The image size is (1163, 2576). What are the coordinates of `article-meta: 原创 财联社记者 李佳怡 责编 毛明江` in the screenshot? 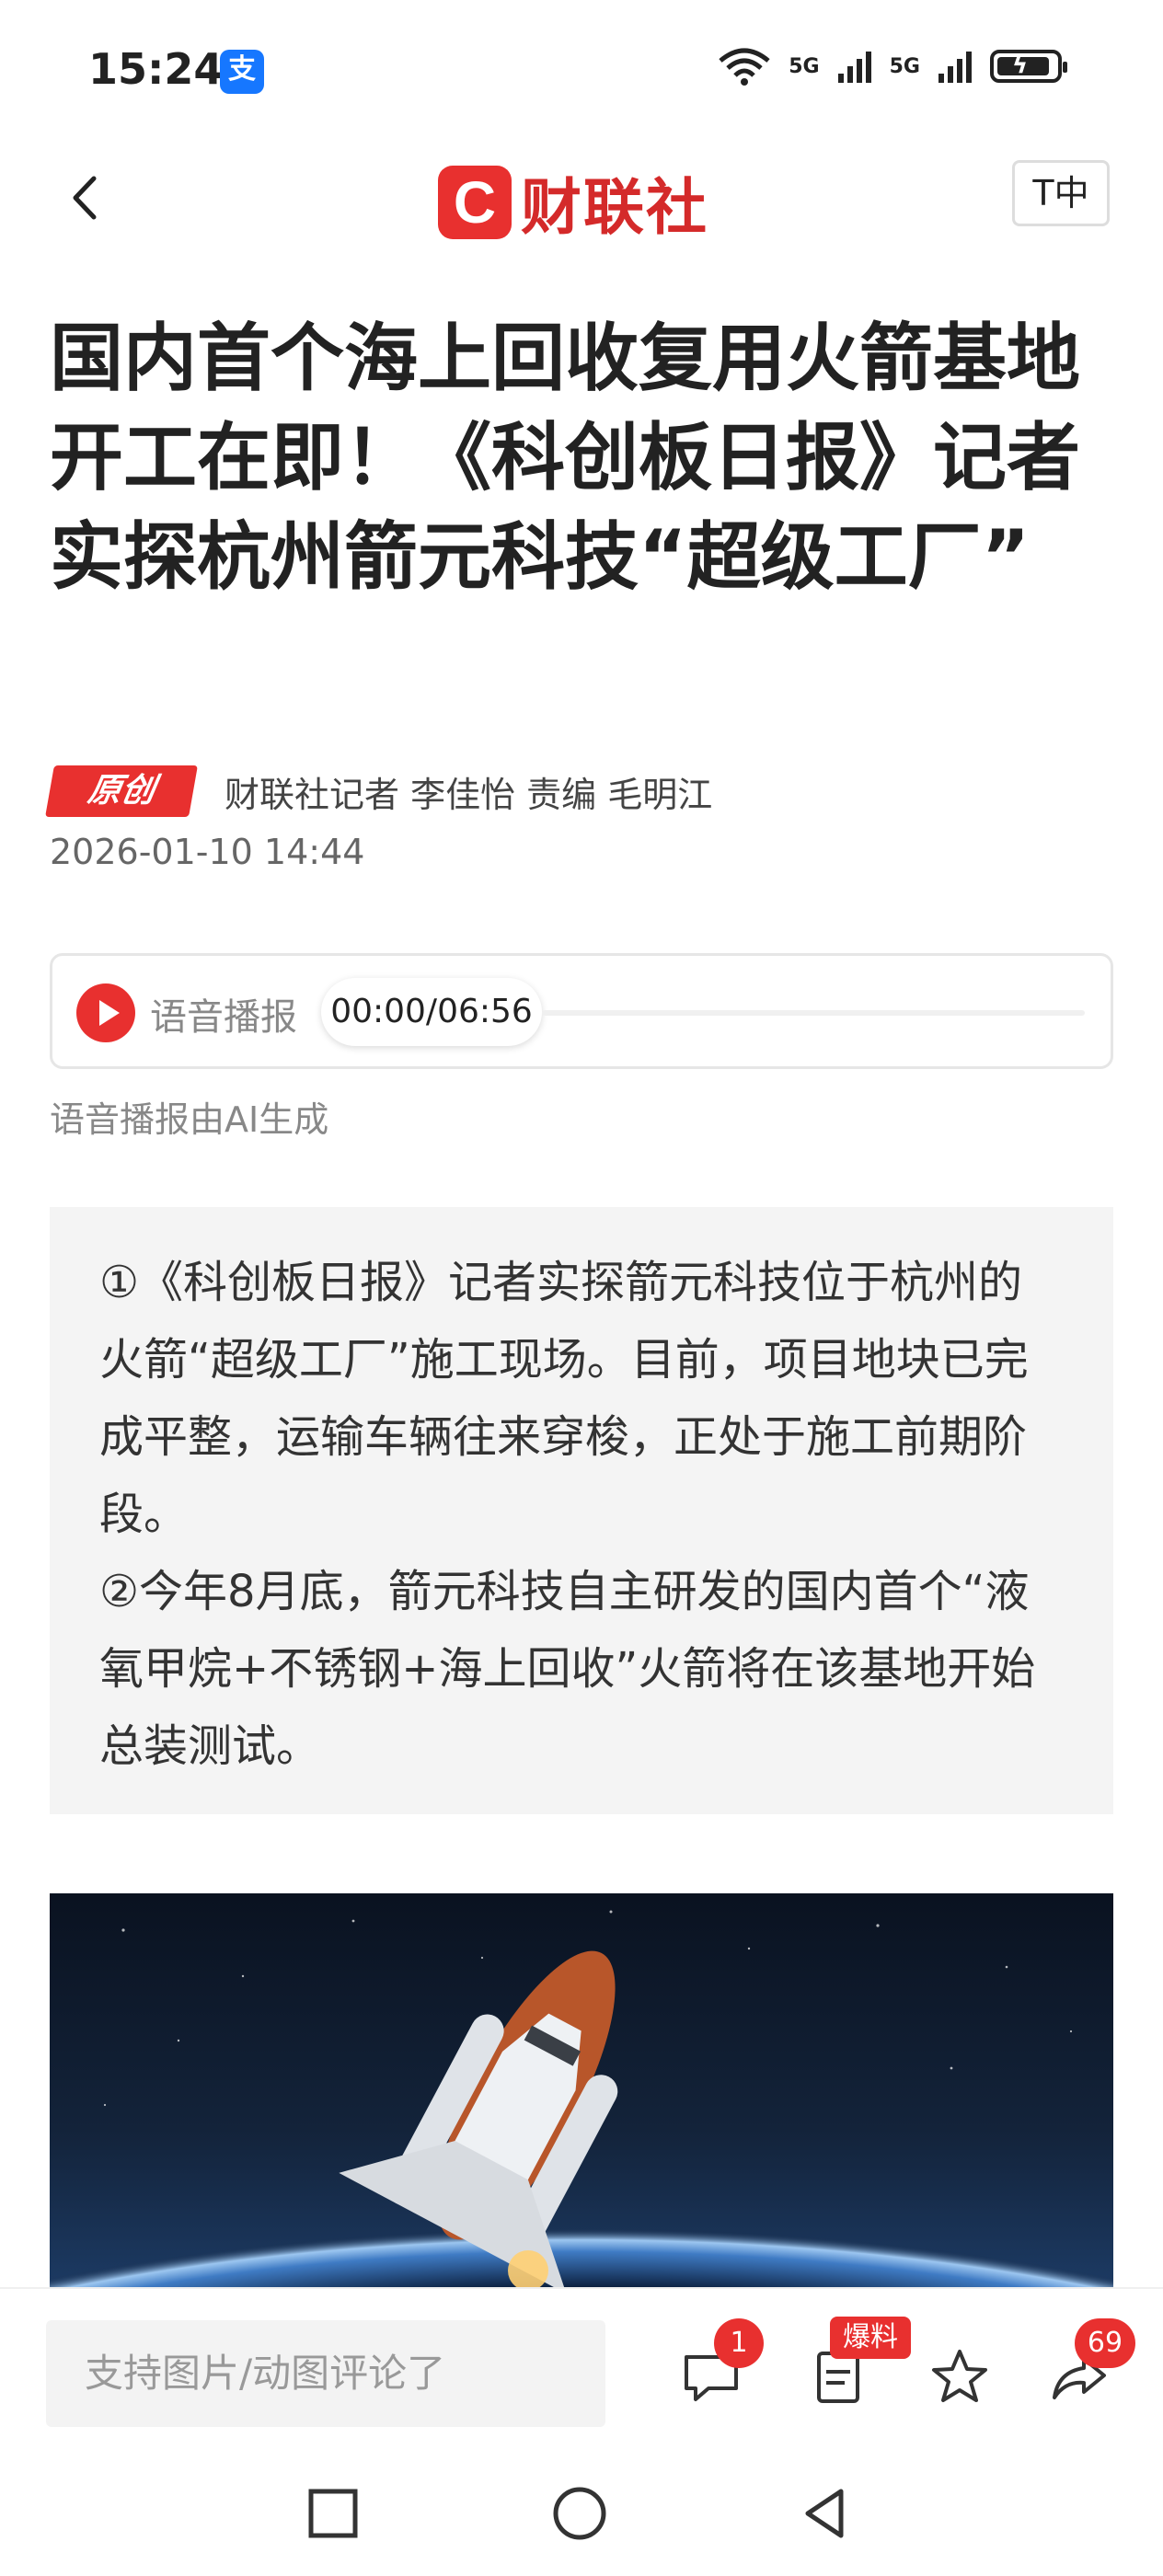 It's located at (379, 791).